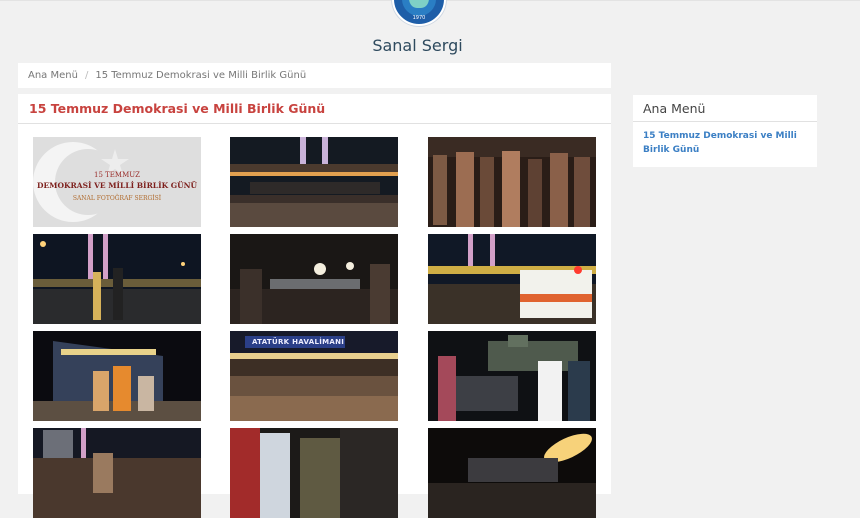 Image resolution: width=860 pixels, height=518 pixels. What do you see at coordinates (314, 109) in the screenshot?
I see `gallery-title: 15 Temmuz Demokrasi ve Milli Birlik Günü` at bounding box center [314, 109].